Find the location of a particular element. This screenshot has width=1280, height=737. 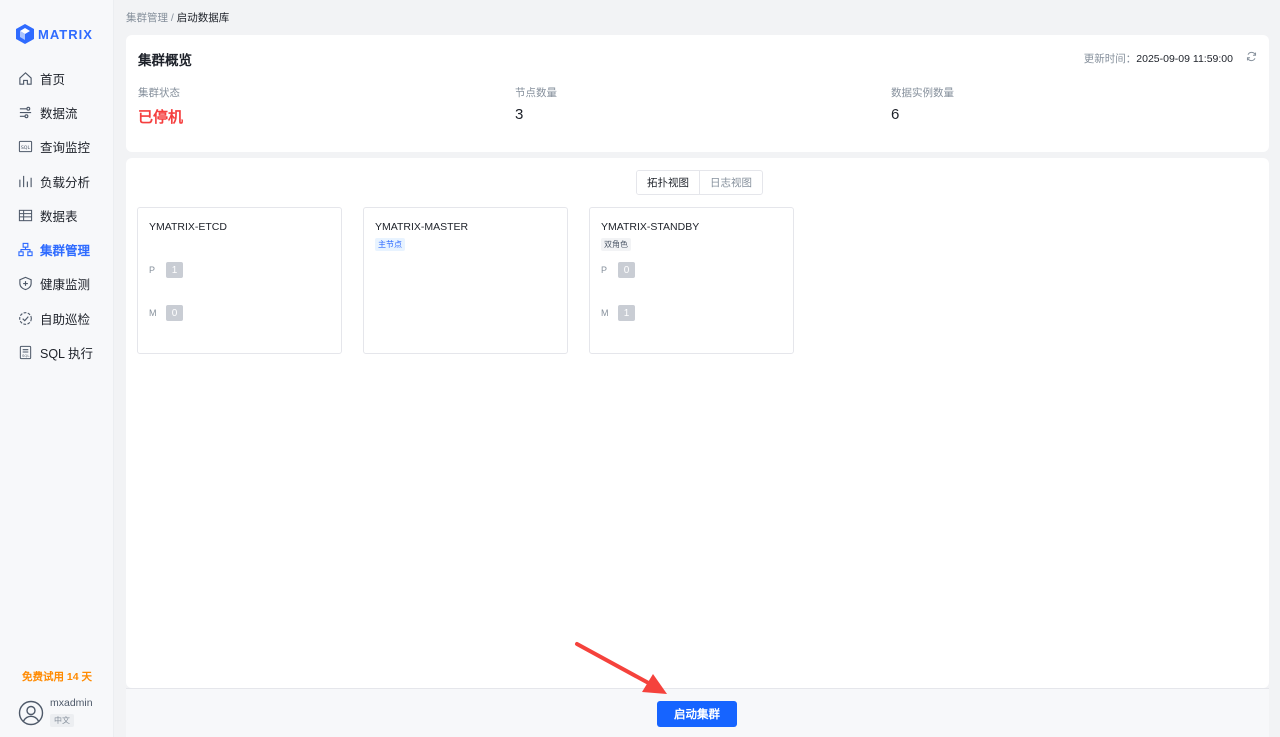

updated-label: 更新时间： is located at coordinates (1110, 59).